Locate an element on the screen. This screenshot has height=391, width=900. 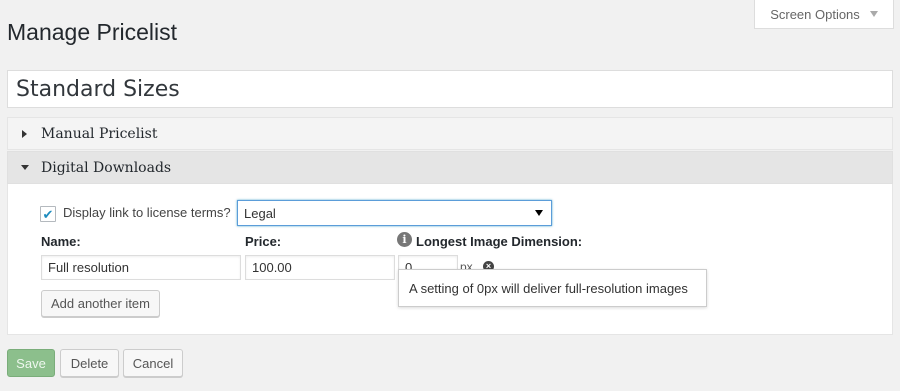
item-price-input: 100.00 is located at coordinates (320, 267).